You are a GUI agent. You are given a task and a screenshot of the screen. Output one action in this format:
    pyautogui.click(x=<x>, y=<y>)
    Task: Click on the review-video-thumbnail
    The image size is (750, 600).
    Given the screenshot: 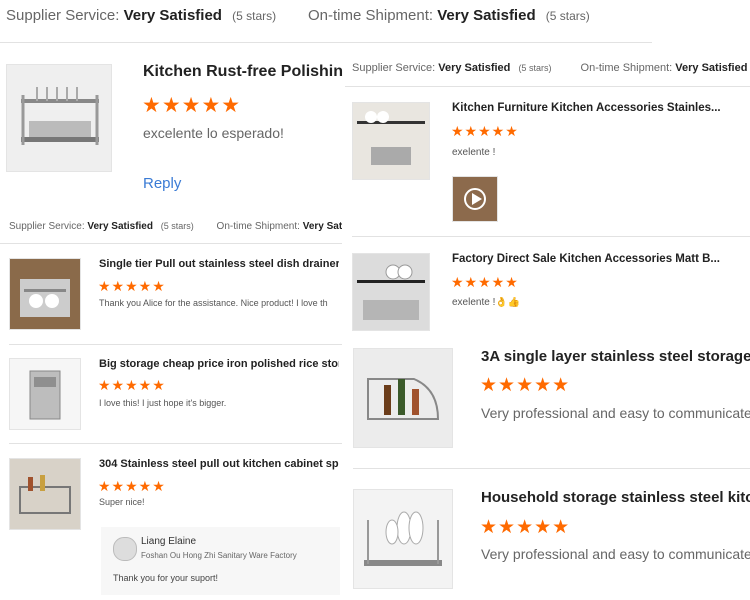 What is the action you would take?
    pyautogui.click(x=475, y=199)
    